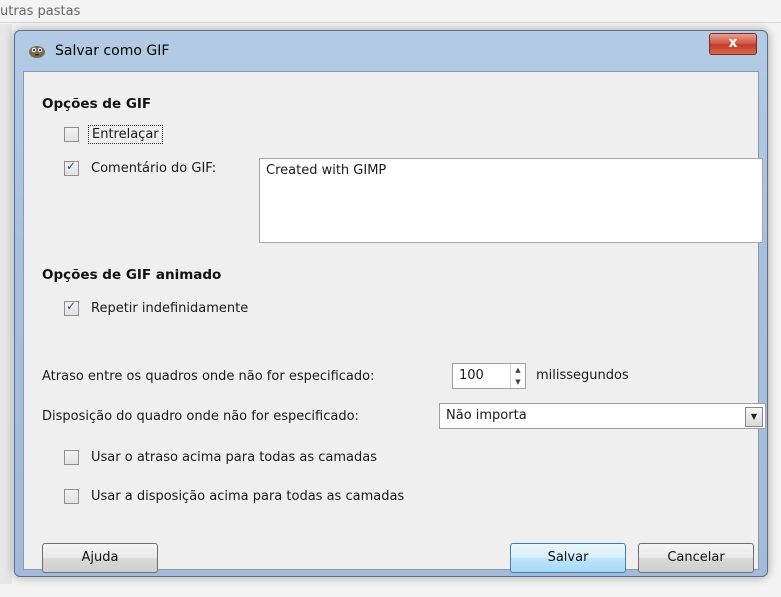 The image size is (781, 597). I want to click on gif-options-title: Opções de GIF, so click(97, 104).